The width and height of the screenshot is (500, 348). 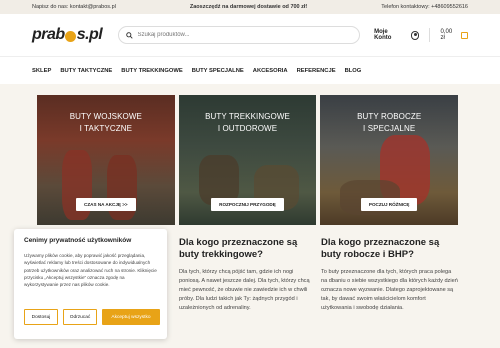 What do you see at coordinates (389, 160) in the screenshot?
I see `tile-work: BUTY ROBOCZE I SPECJALNE POCZUJ RÓŻNICĘ` at bounding box center [389, 160].